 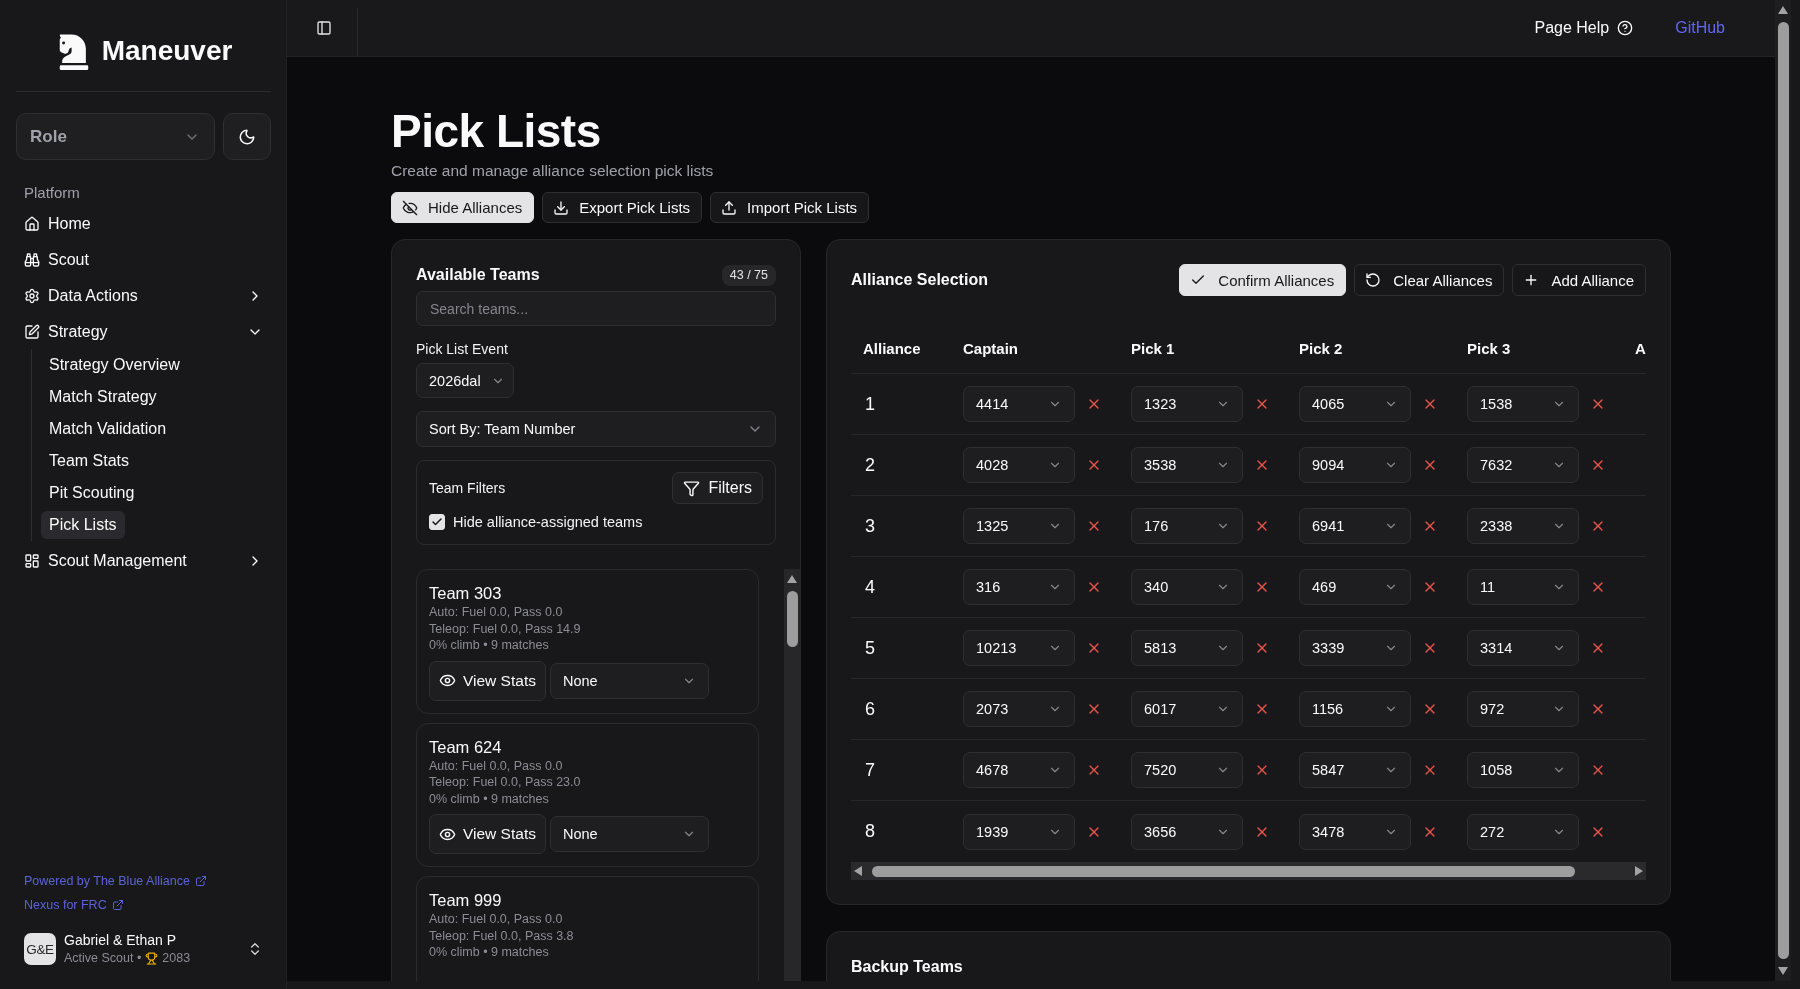 What do you see at coordinates (467, 488) in the screenshot?
I see `filters-title: Team Filters` at bounding box center [467, 488].